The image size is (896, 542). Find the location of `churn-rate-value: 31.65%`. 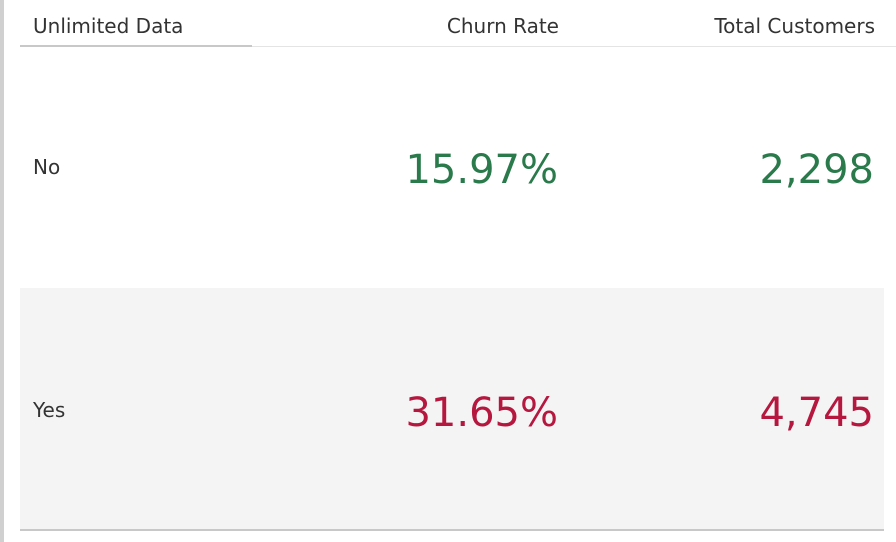

churn-rate-value: 31.65% is located at coordinates (481, 413).